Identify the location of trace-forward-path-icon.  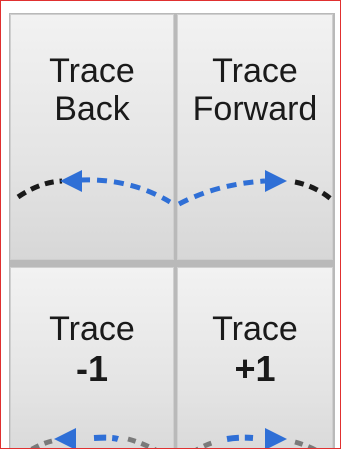
(255, 188).